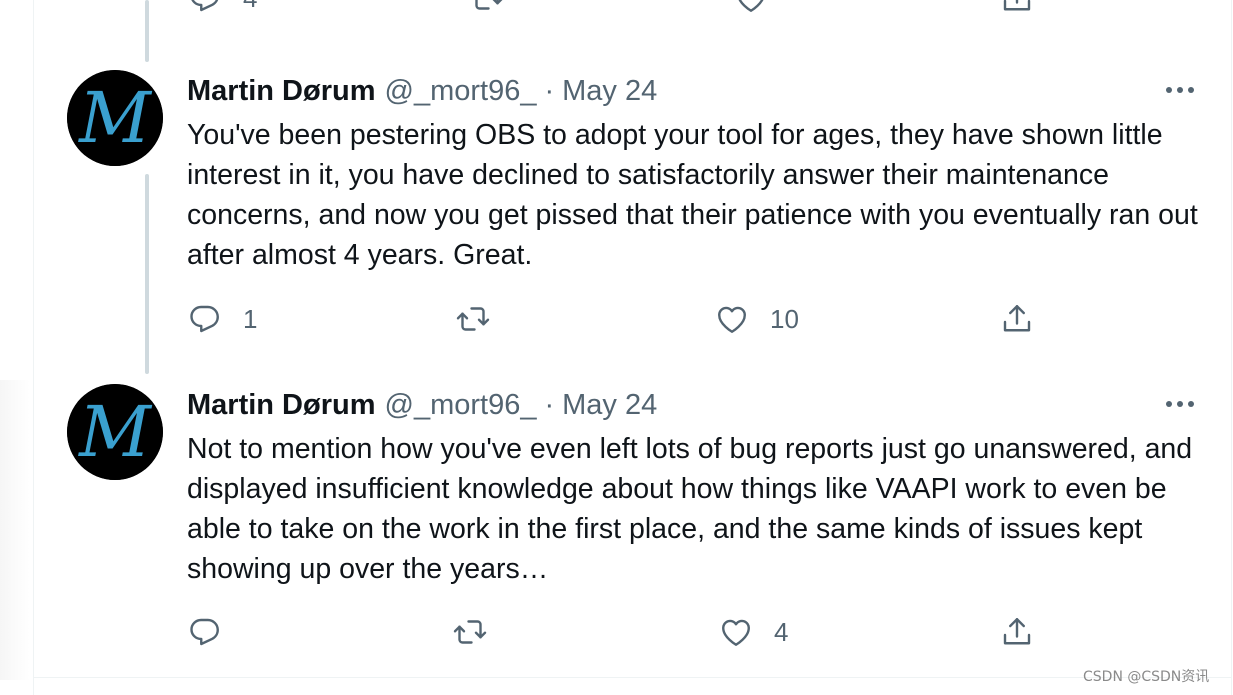 Image resolution: width=1233 pixels, height=695 pixels. What do you see at coordinates (250, 318) in the screenshot?
I see `reply-count: 1` at bounding box center [250, 318].